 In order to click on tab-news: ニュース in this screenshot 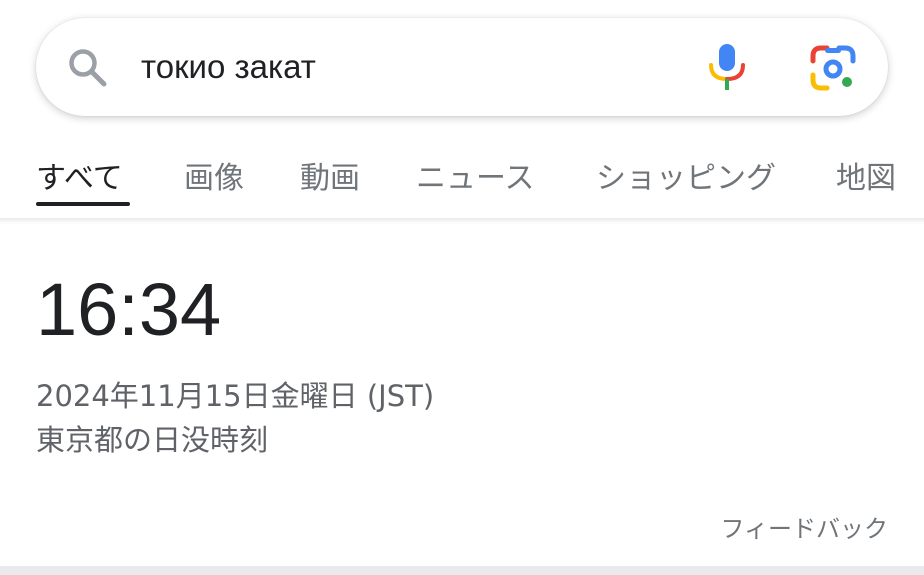, I will do `click(475, 179)`.